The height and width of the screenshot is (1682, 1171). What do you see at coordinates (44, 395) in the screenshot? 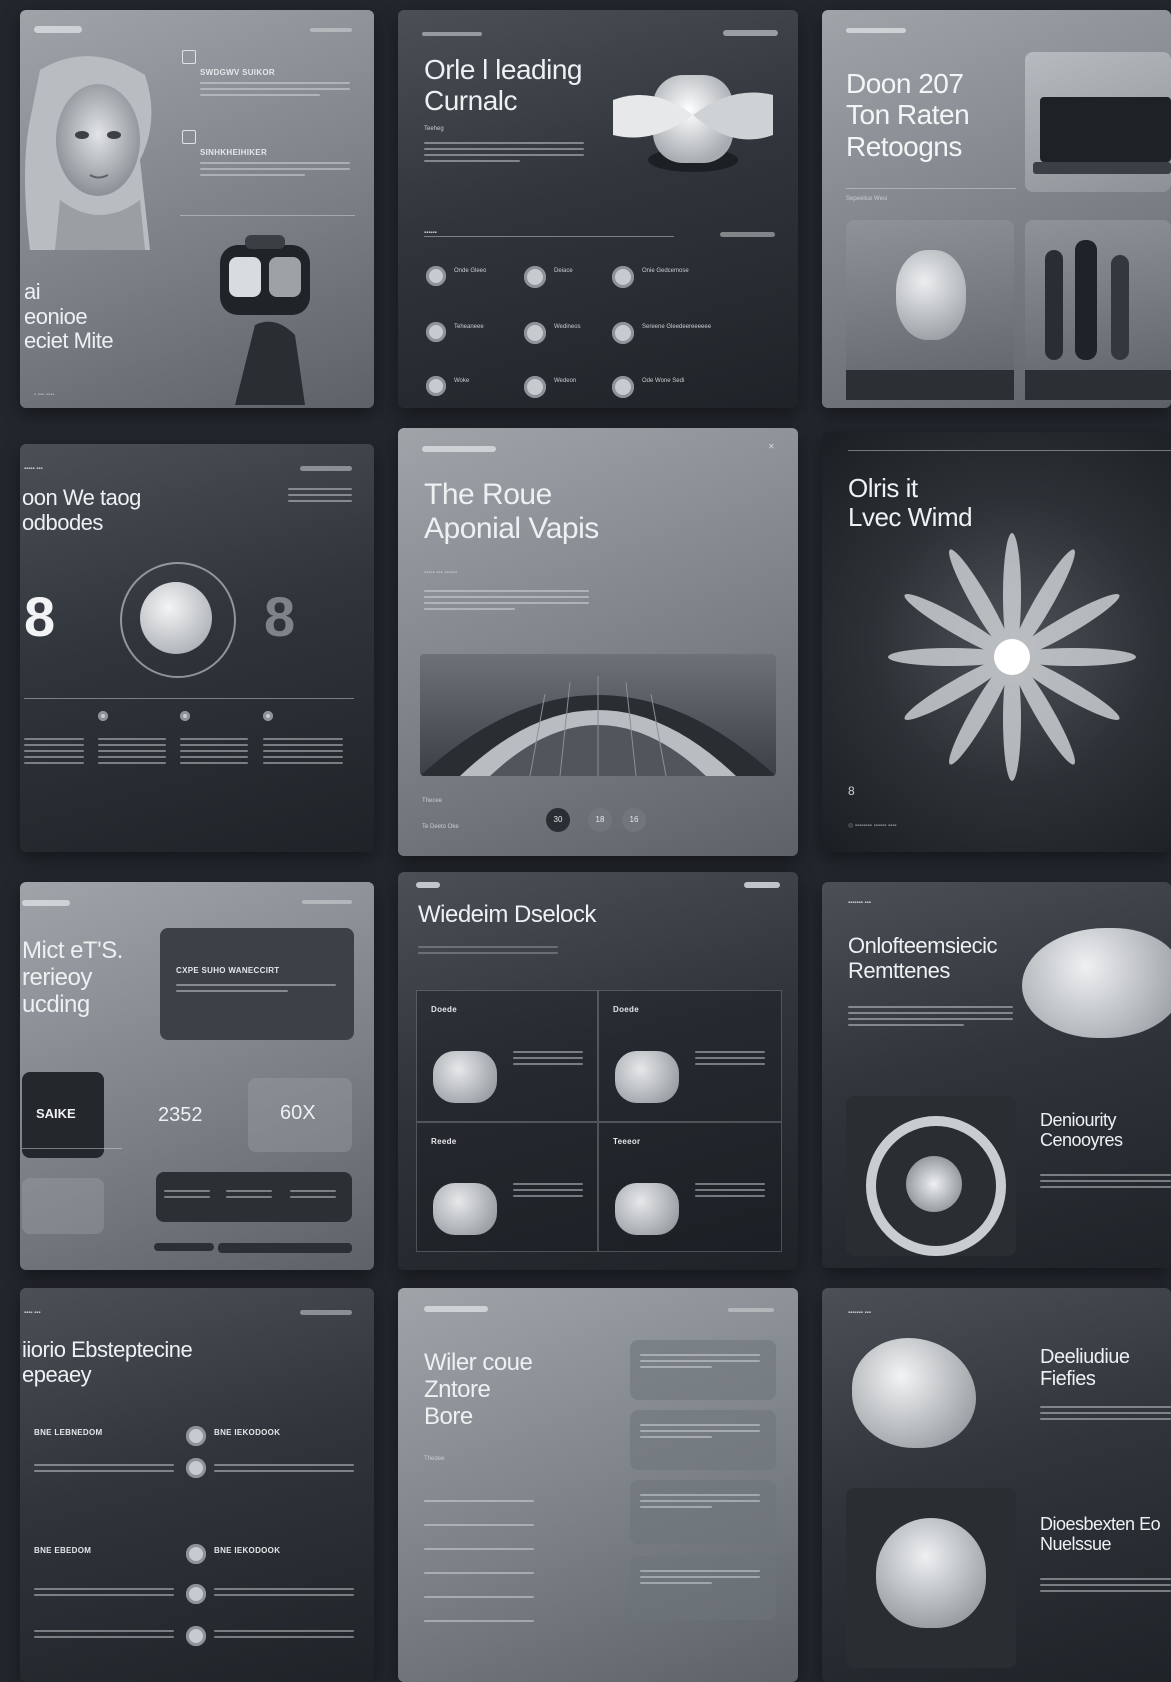
I see `card-footer: ▪ ▪▪▪ ▪▪▪▪` at bounding box center [44, 395].